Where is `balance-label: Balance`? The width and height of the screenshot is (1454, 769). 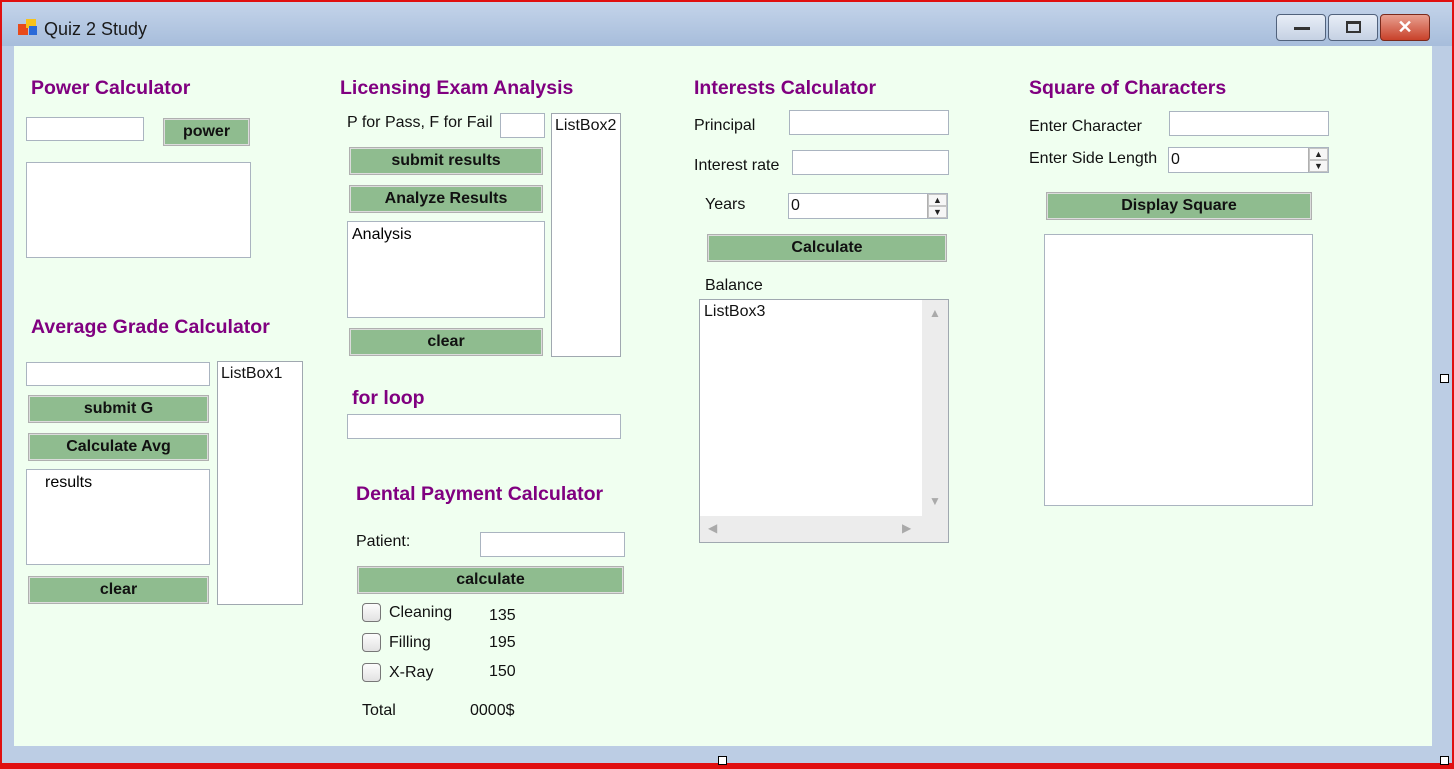 balance-label: Balance is located at coordinates (734, 285).